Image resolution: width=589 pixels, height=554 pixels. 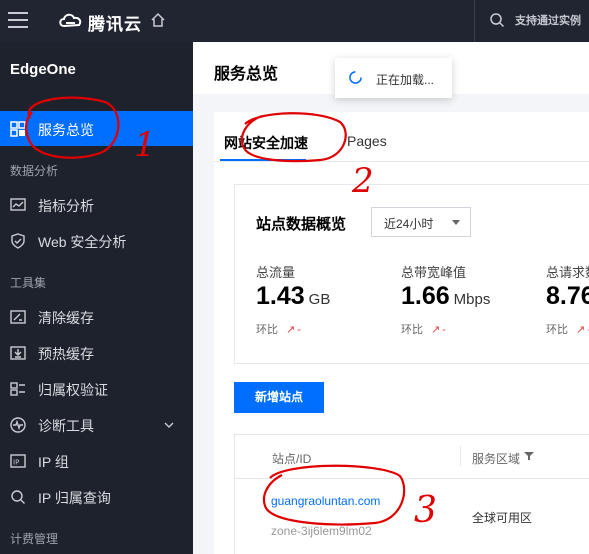 What do you see at coordinates (412, 457) in the screenshot?
I see `table-header: 站点/ID 服务区域` at bounding box center [412, 457].